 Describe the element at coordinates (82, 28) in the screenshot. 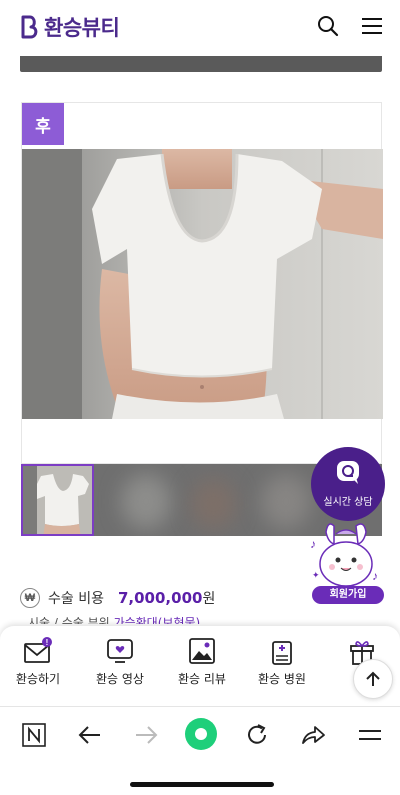

I see `brand-name: 환승뷰티` at that location.